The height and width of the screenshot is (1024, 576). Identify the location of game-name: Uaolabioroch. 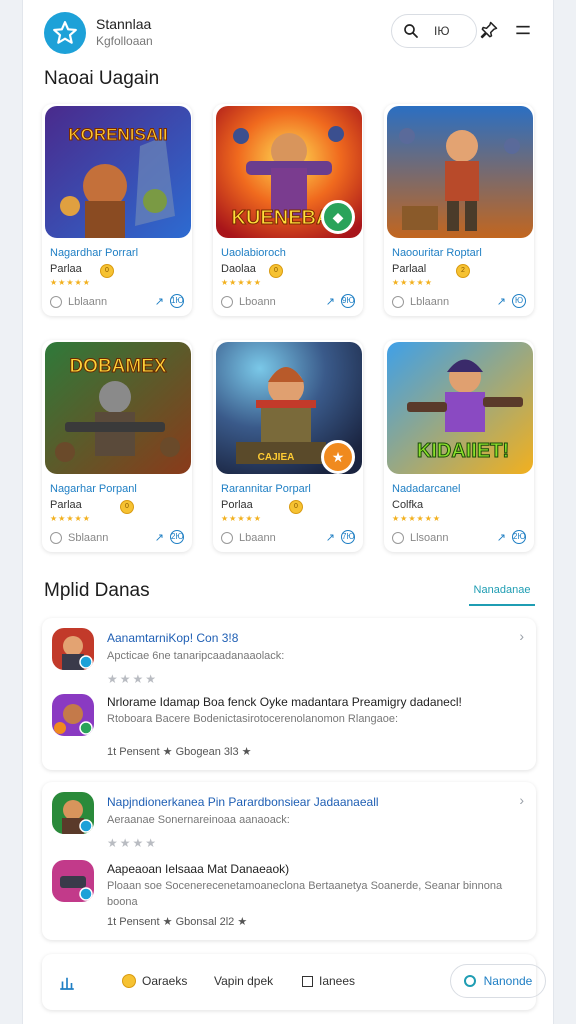
(253, 253).